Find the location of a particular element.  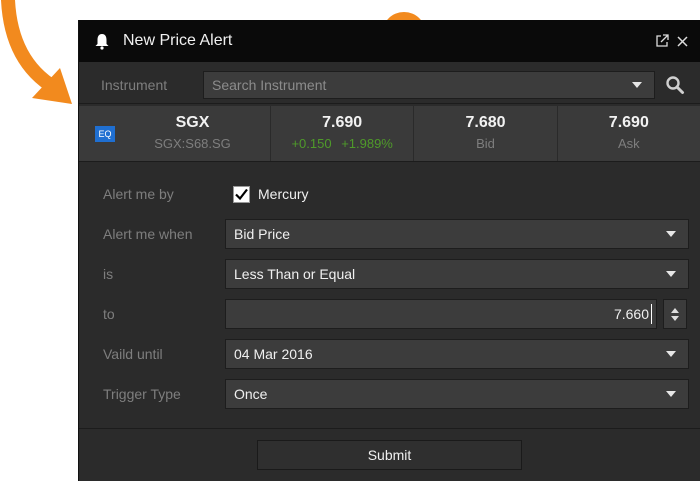

close-icon is located at coordinates (682, 41).